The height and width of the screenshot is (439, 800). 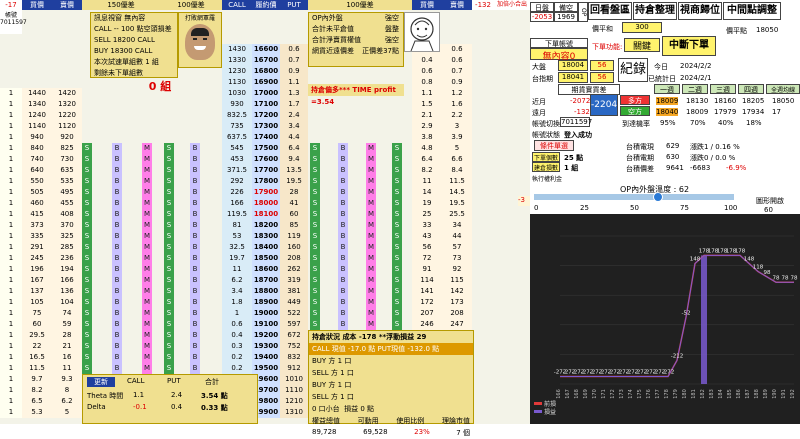 I want to click on right-sell-price: 3, so click(x=457, y=126).